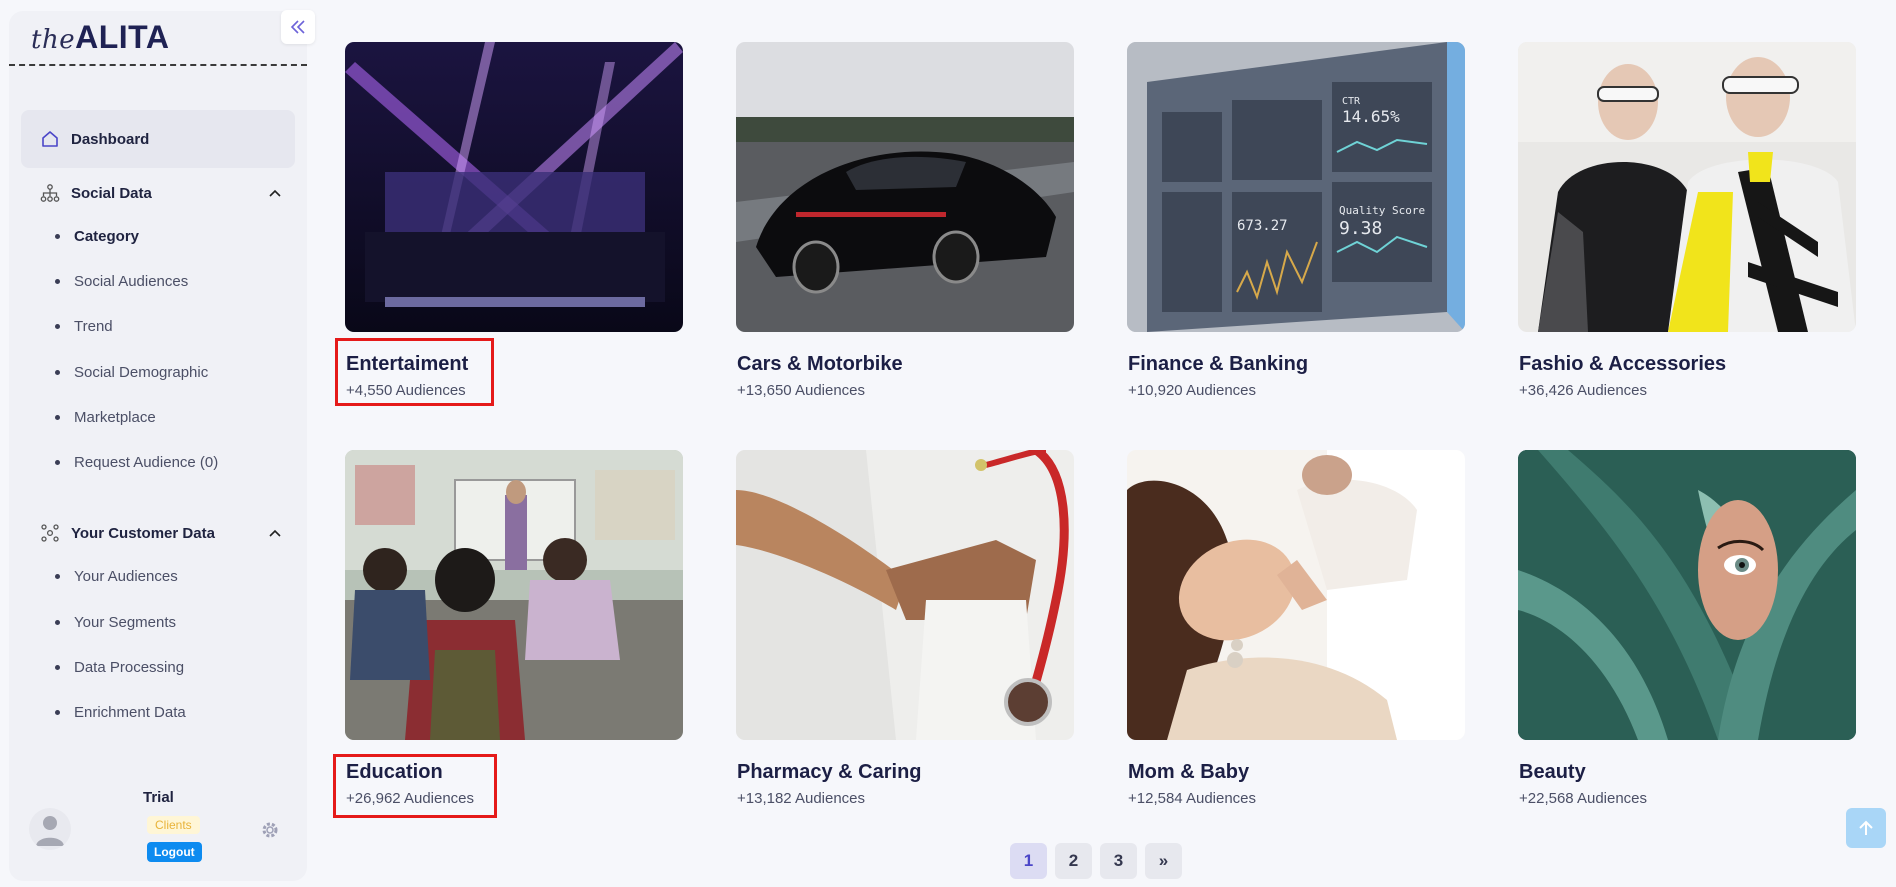 This screenshot has width=1896, height=887. I want to click on scroll-to-top-button, so click(1866, 828).